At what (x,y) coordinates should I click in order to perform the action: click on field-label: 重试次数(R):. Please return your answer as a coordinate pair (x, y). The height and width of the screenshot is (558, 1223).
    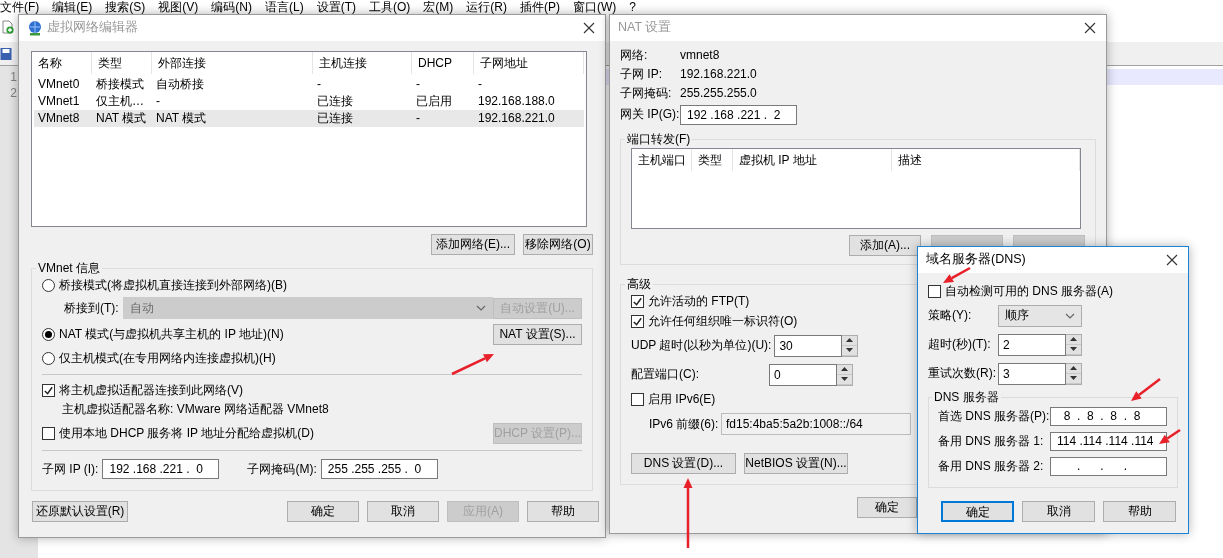
    Looking at the image, I should click on (962, 373).